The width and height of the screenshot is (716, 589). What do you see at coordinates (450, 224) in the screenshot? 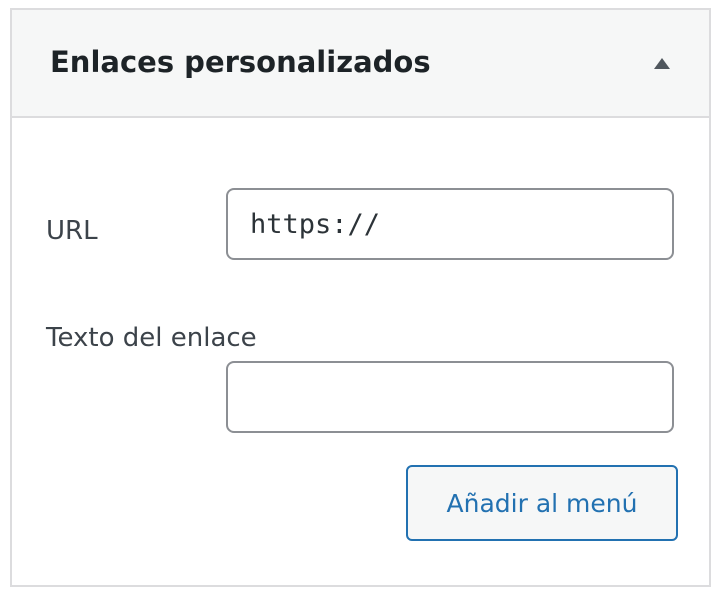
I see `url-input` at bounding box center [450, 224].